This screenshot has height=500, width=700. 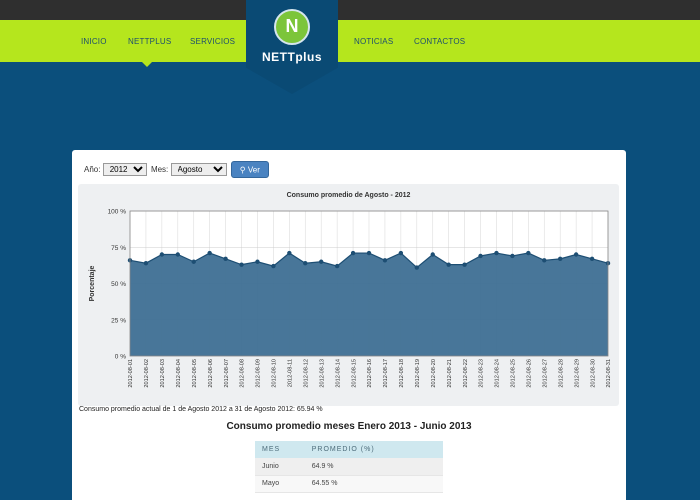 I want to click on year-label: Año:, so click(x=92, y=169).